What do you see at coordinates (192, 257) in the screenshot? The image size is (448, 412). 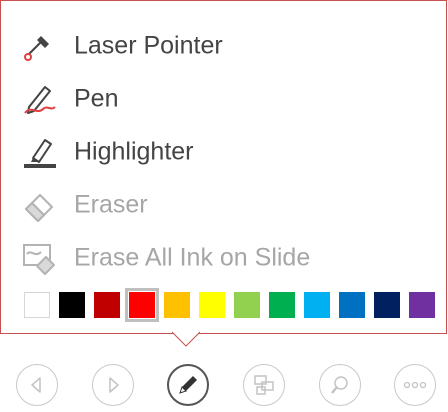 I see `menu-item-label: Erase All Ink on Slide` at bounding box center [192, 257].